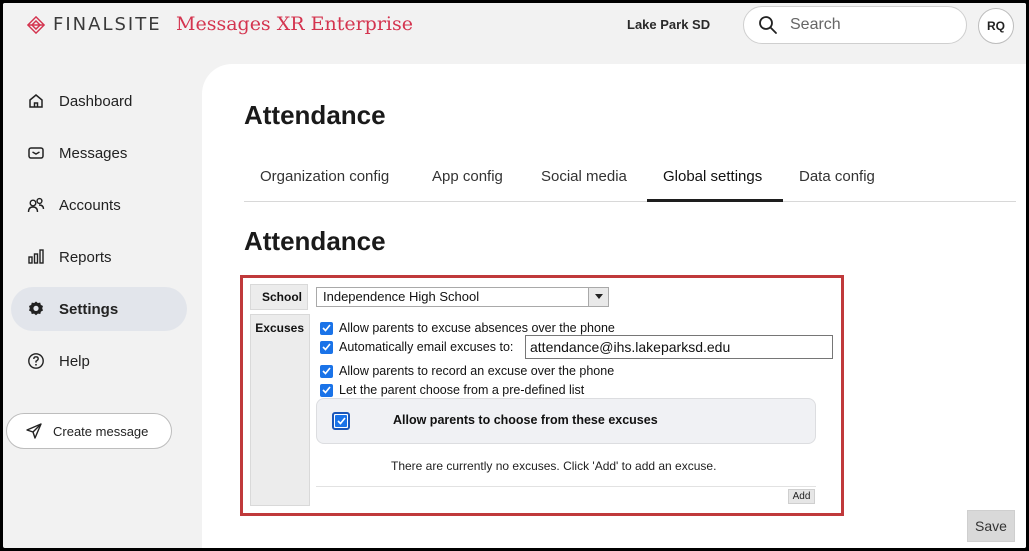  What do you see at coordinates (715, 200) in the screenshot?
I see `active-tab-indicator` at bounding box center [715, 200].